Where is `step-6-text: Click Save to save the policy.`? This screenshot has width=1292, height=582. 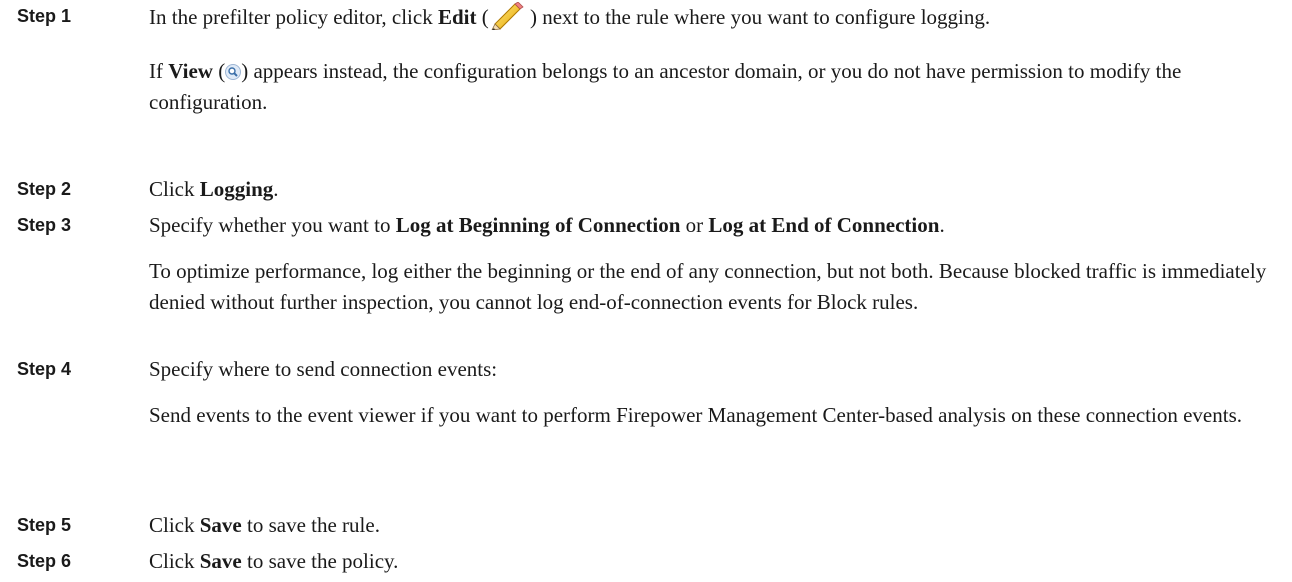 step-6-text: Click Save to save the policy. is located at coordinates (709, 561).